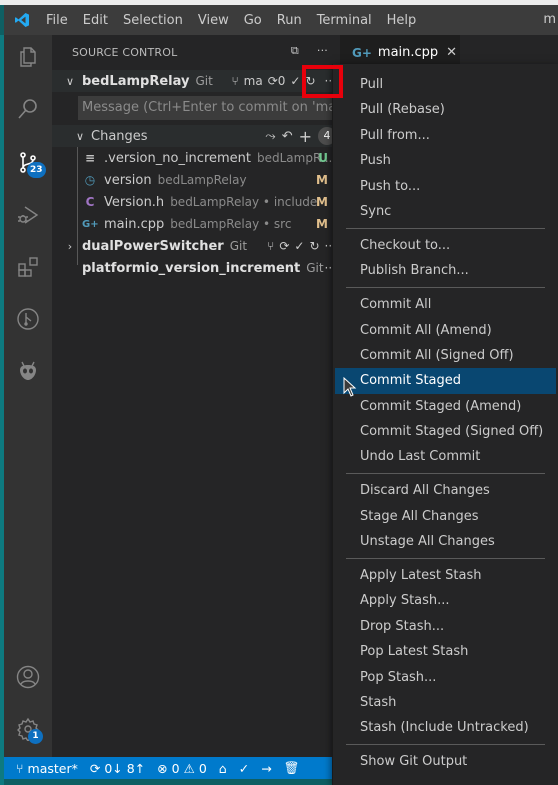 This screenshot has width=558, height=785. I want to click on gear-icon: 1, so click(29, 730).